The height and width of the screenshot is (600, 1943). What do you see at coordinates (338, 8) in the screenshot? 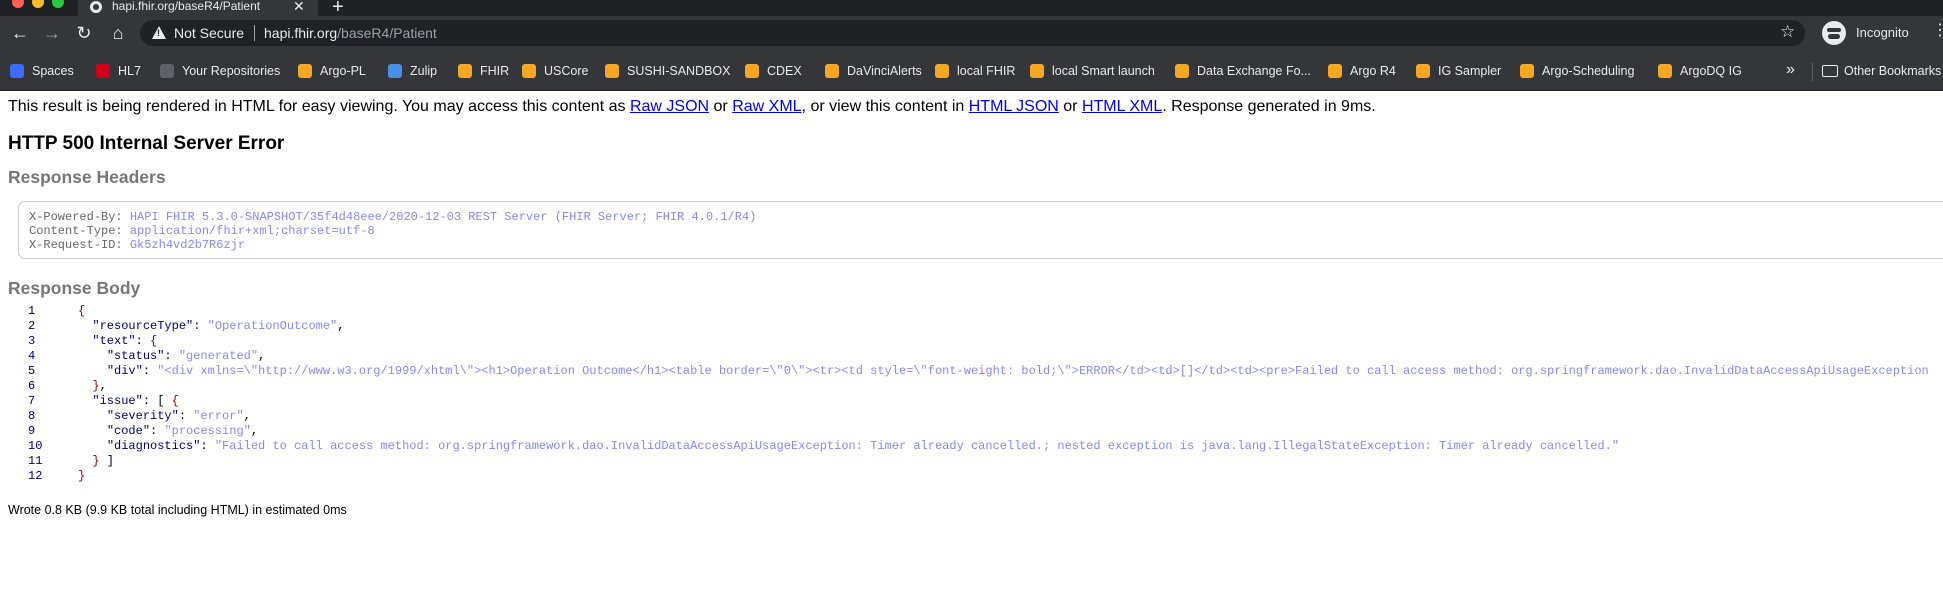
I see `new-tab-button: +` at bounding box center [338, 8].